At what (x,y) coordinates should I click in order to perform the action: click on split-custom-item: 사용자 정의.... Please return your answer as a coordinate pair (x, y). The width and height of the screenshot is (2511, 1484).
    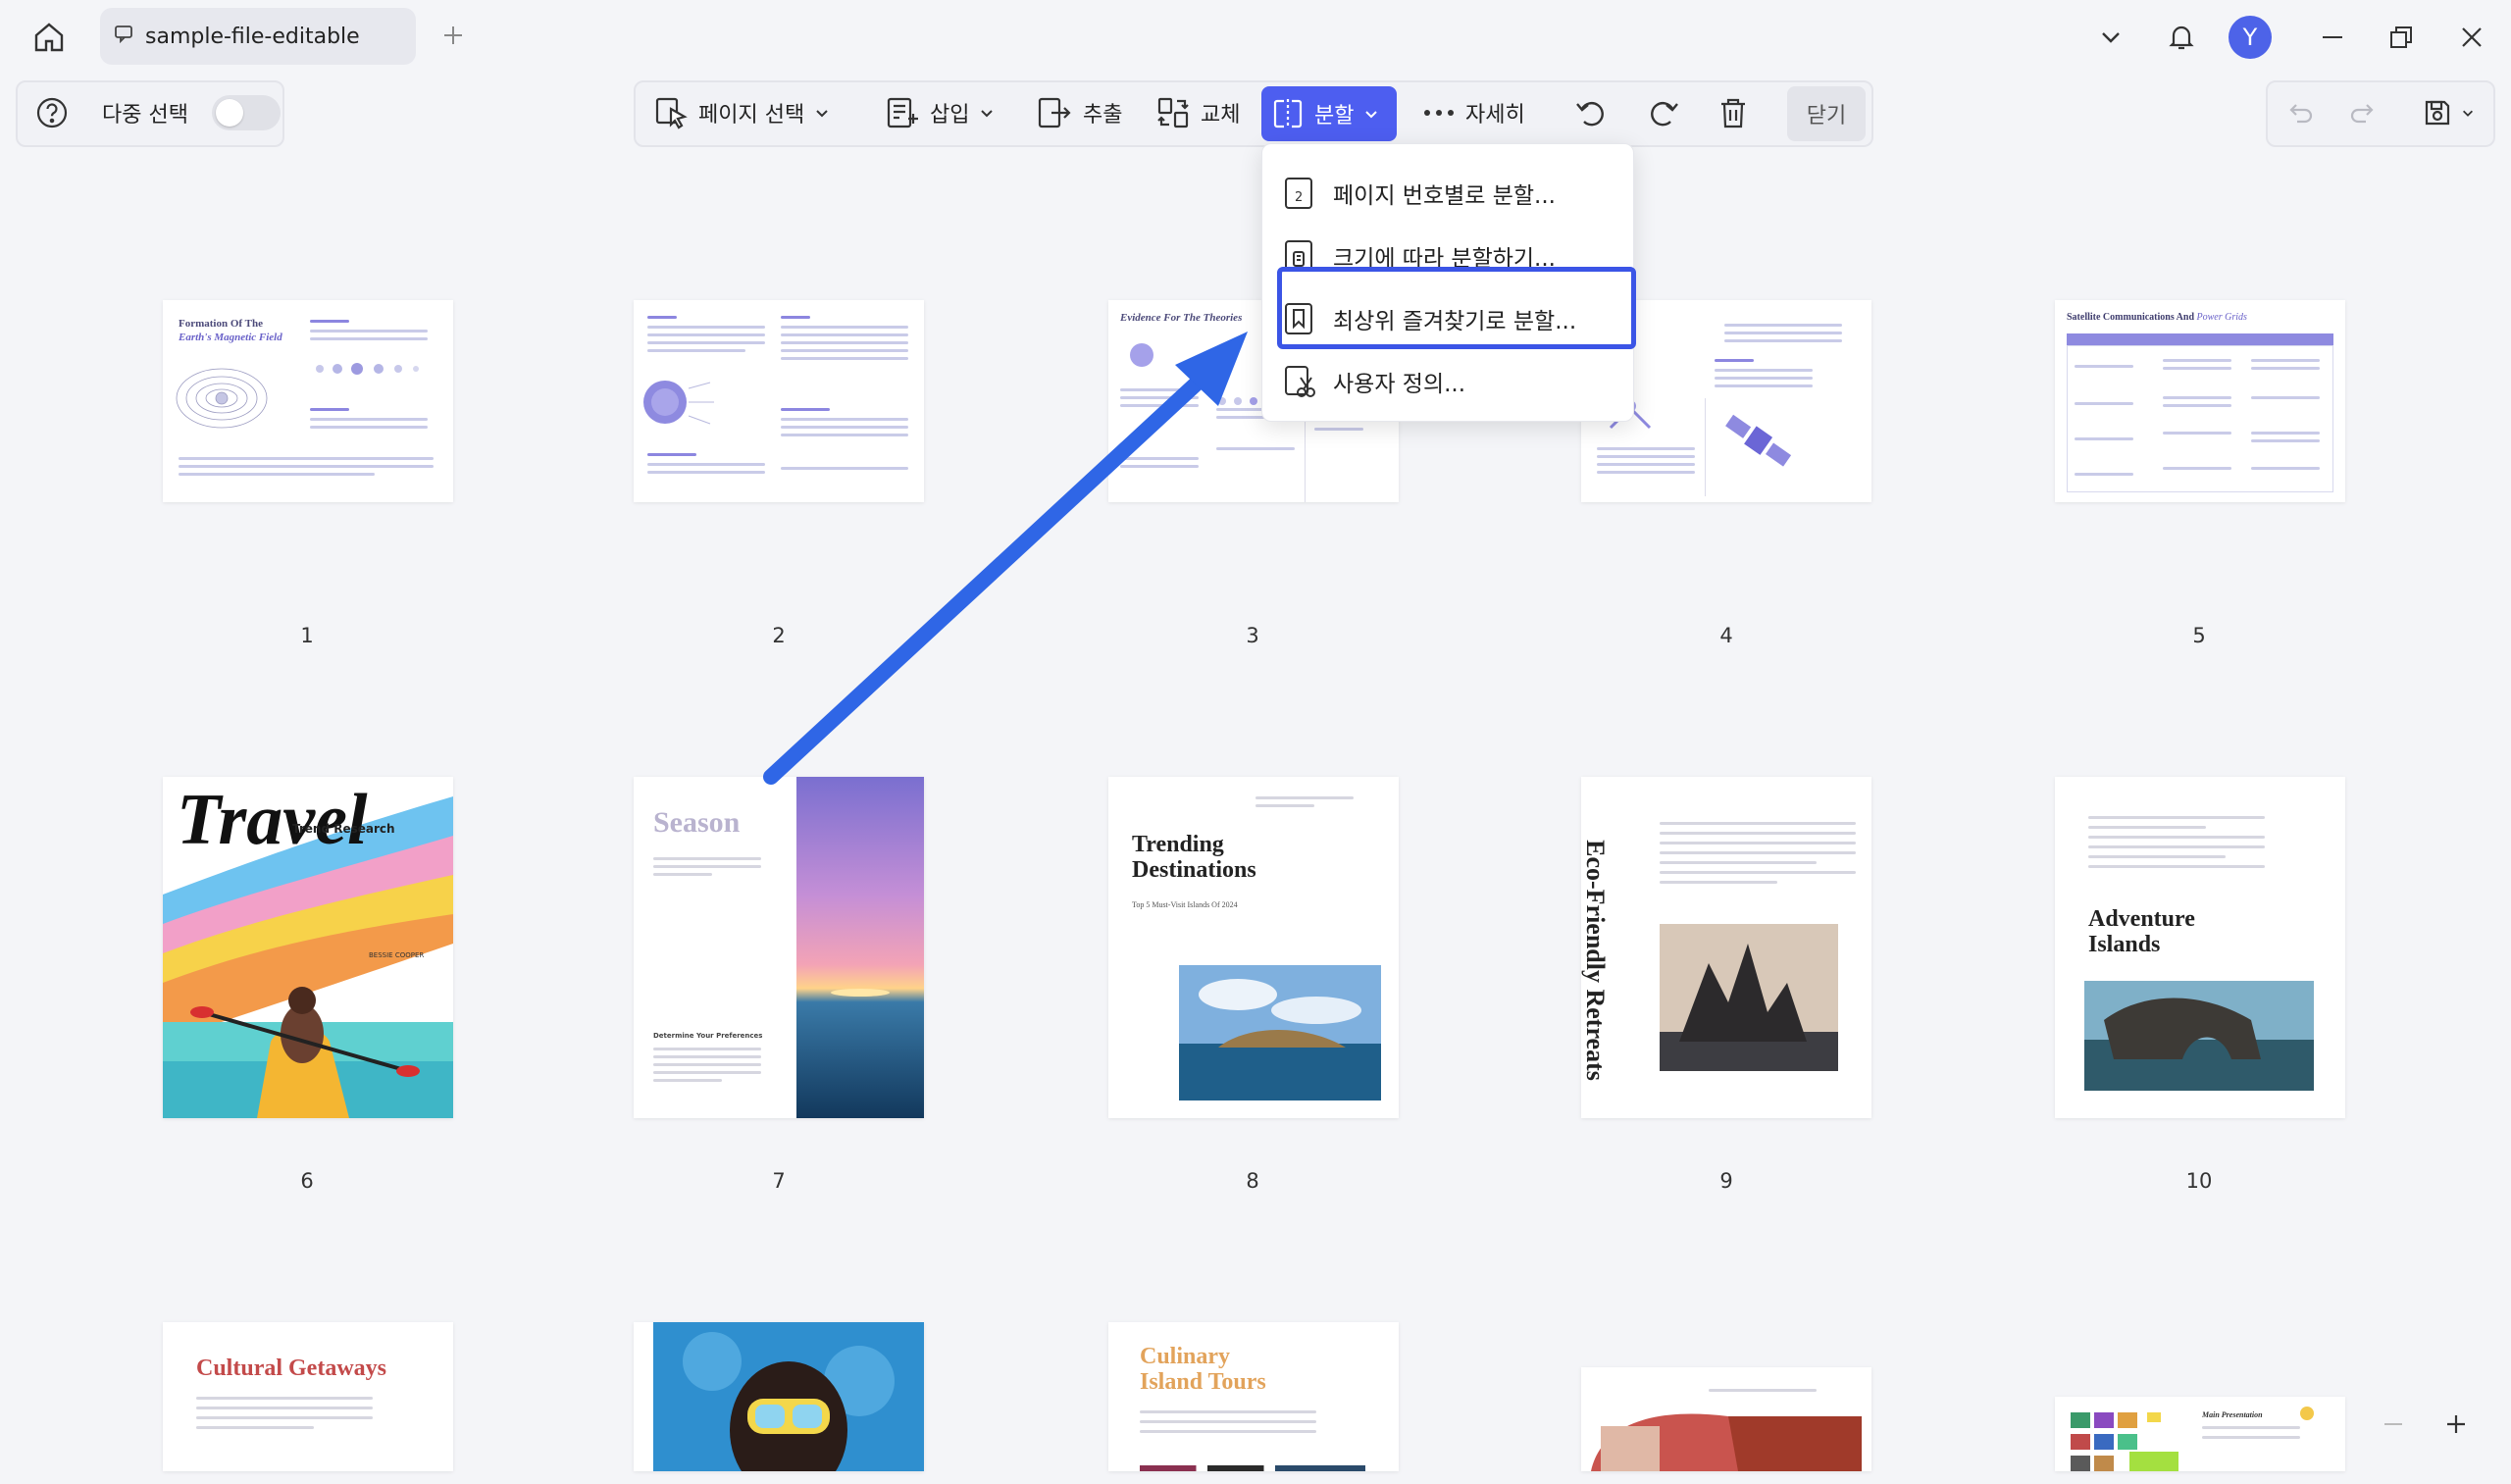
    Looking at the image, I should click on (1448, 381).